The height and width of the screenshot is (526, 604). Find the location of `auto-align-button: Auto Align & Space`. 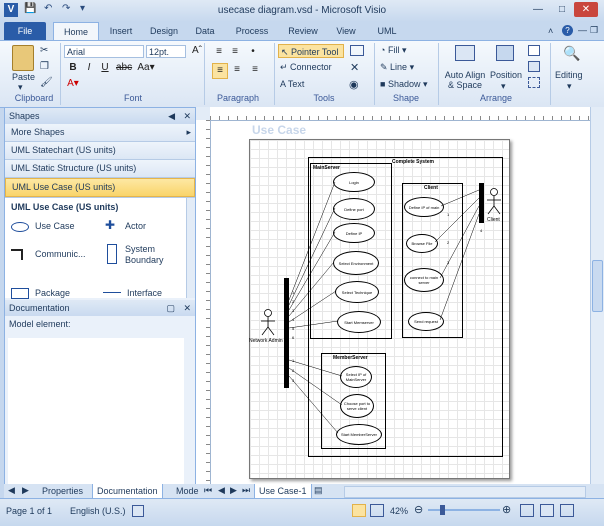

auto-align-button: Auto Align & Space is located at coordinates (465, 80).